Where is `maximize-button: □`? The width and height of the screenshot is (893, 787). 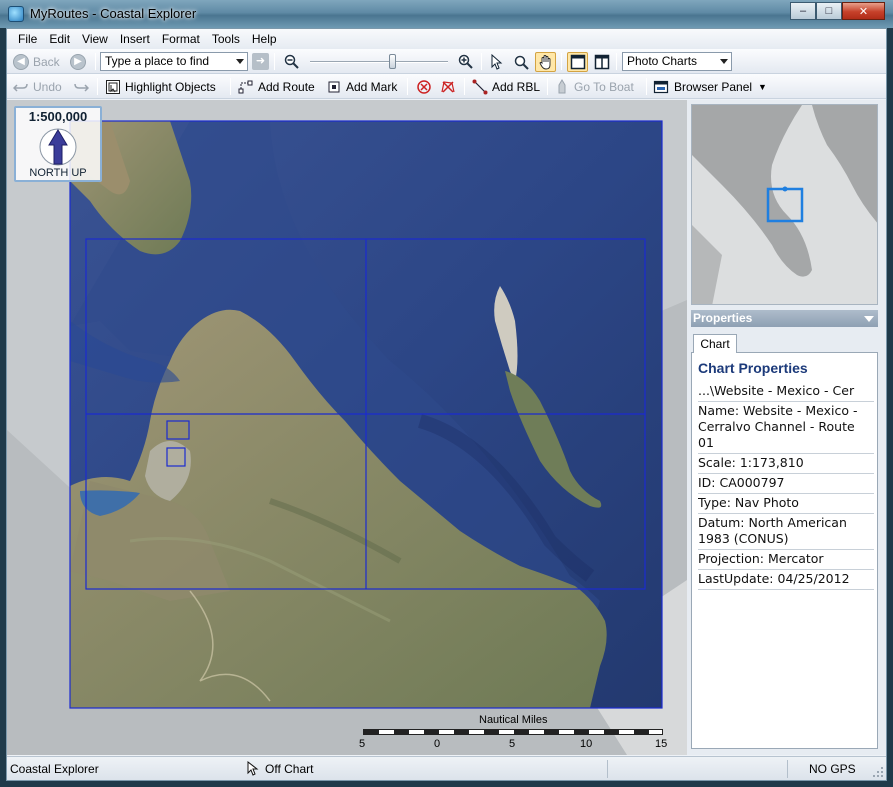 maximize-button: □ is located at coordinates (829, 11).